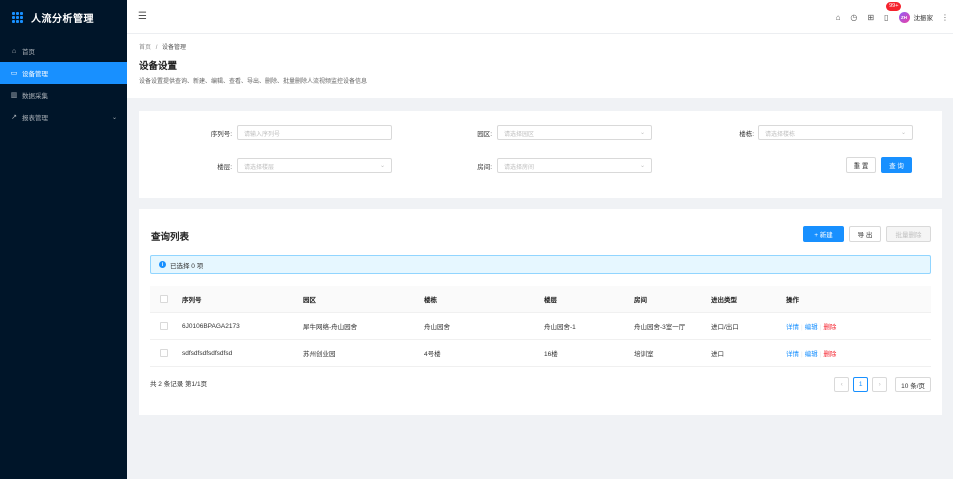 Image resolution: width=953 pixels, height=479 pixels. Describe the element at coordinates (63, 73) in the screenshot. I see `sidebar-item-device-management: ▭ 设备管理` at that location.